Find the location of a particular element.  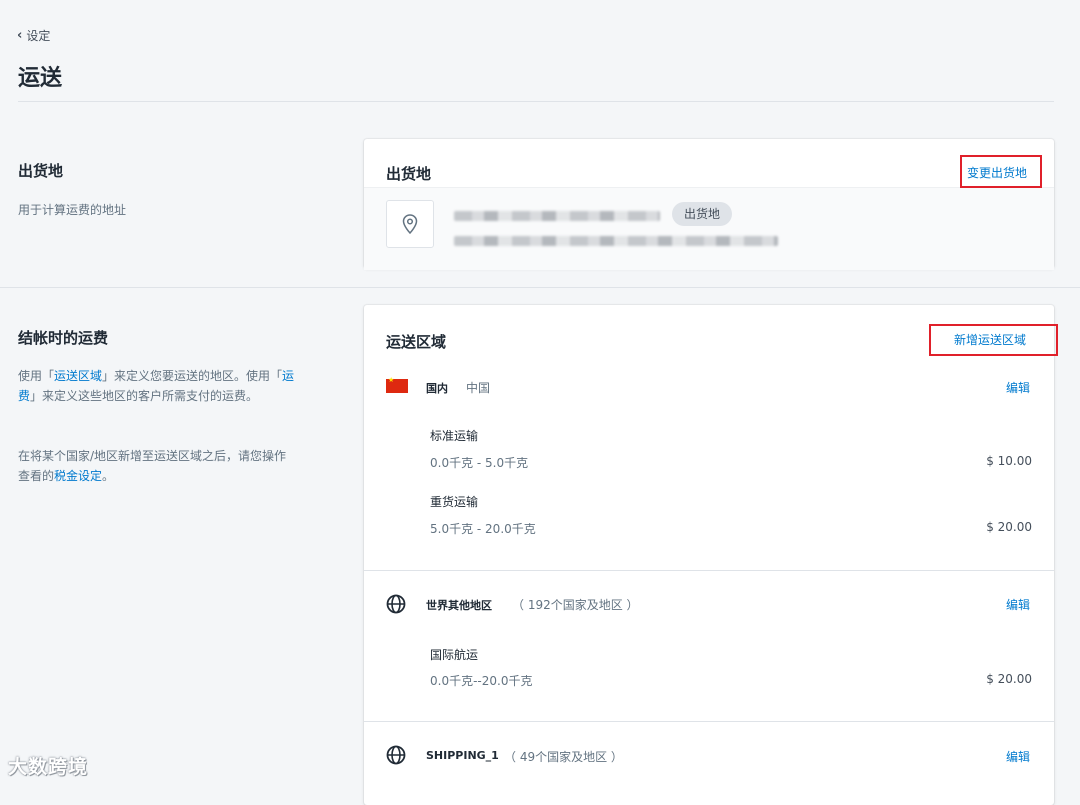

chevron-left-icon: ‹ is located at coordinates (20, 35).